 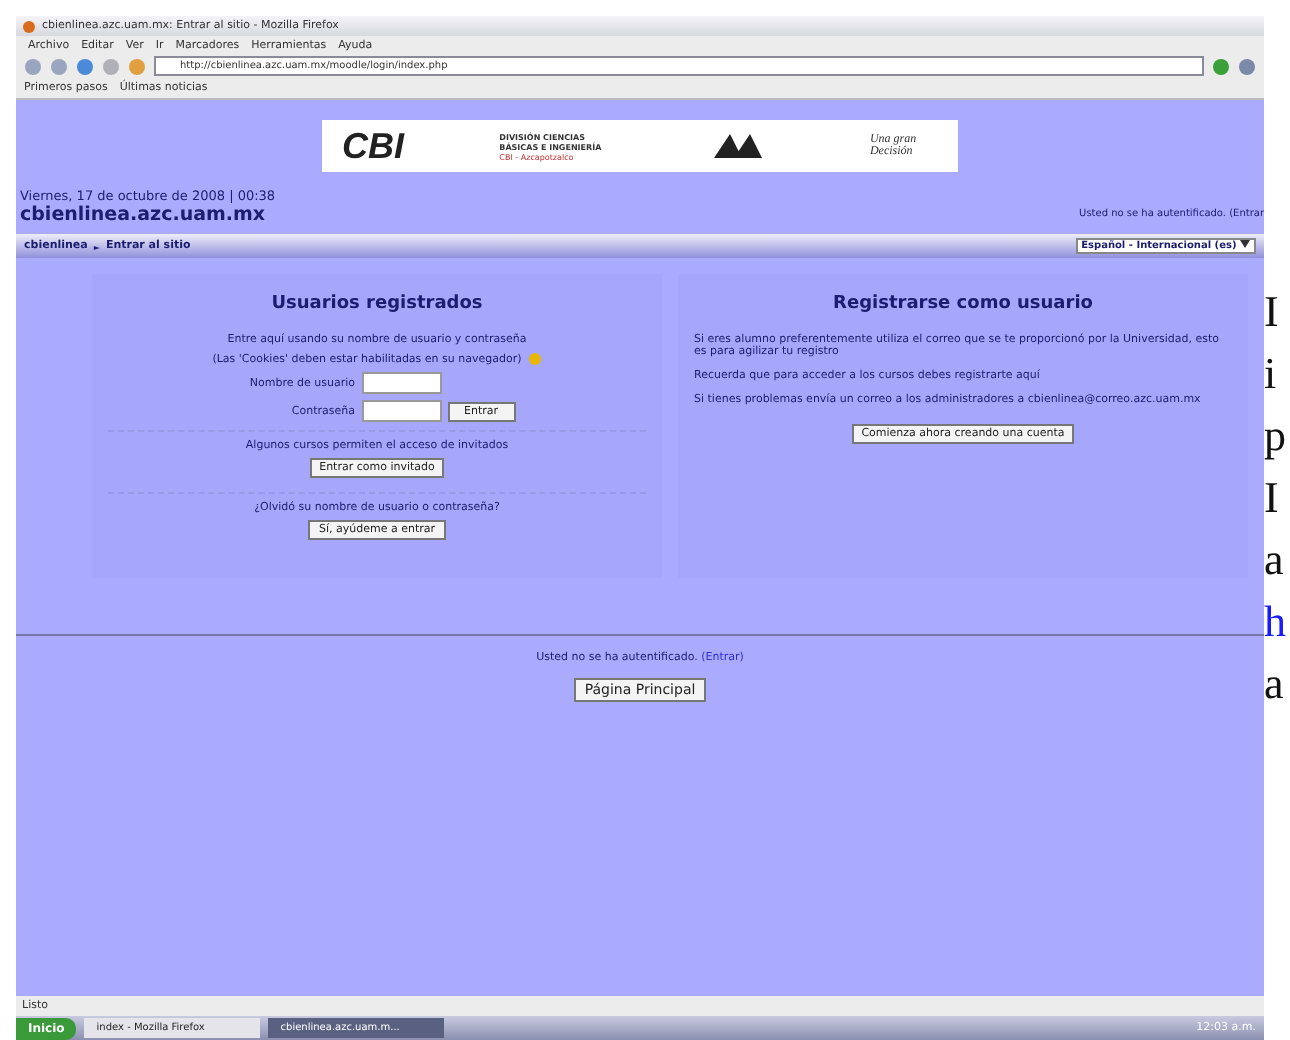 What do you see at coordinates (1277, 622) in the screenshot?
I see `link-fragment: h` at bounding box center [1277, 622].